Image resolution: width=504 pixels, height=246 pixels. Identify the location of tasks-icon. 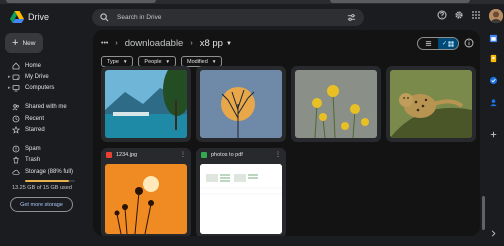
(493, 80).